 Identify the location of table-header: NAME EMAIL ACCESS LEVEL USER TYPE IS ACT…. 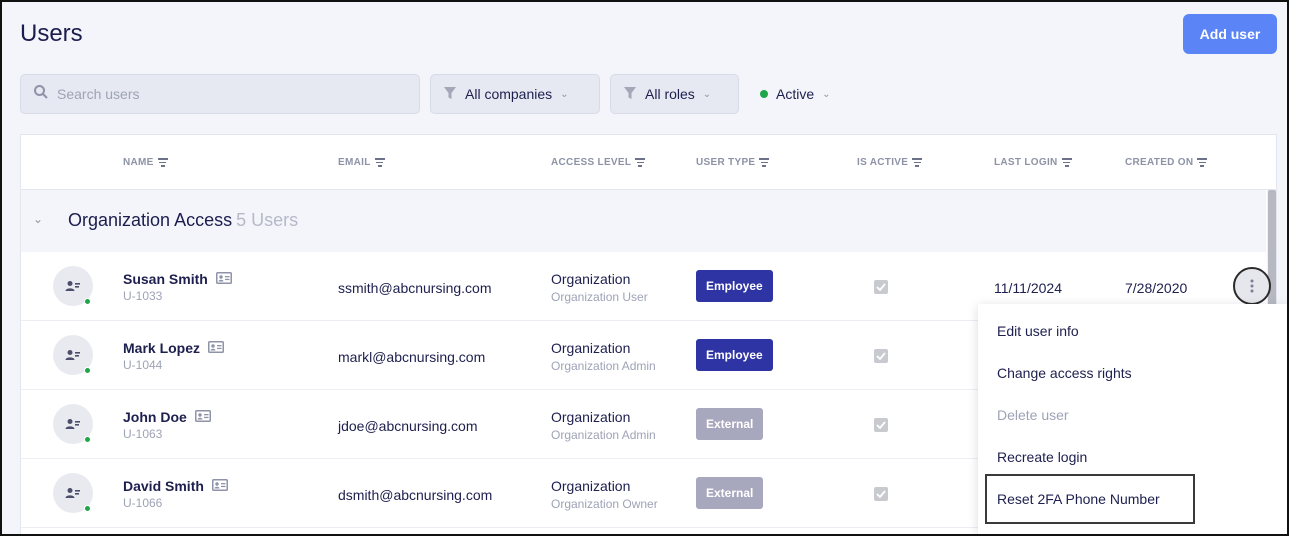
(648, 162).